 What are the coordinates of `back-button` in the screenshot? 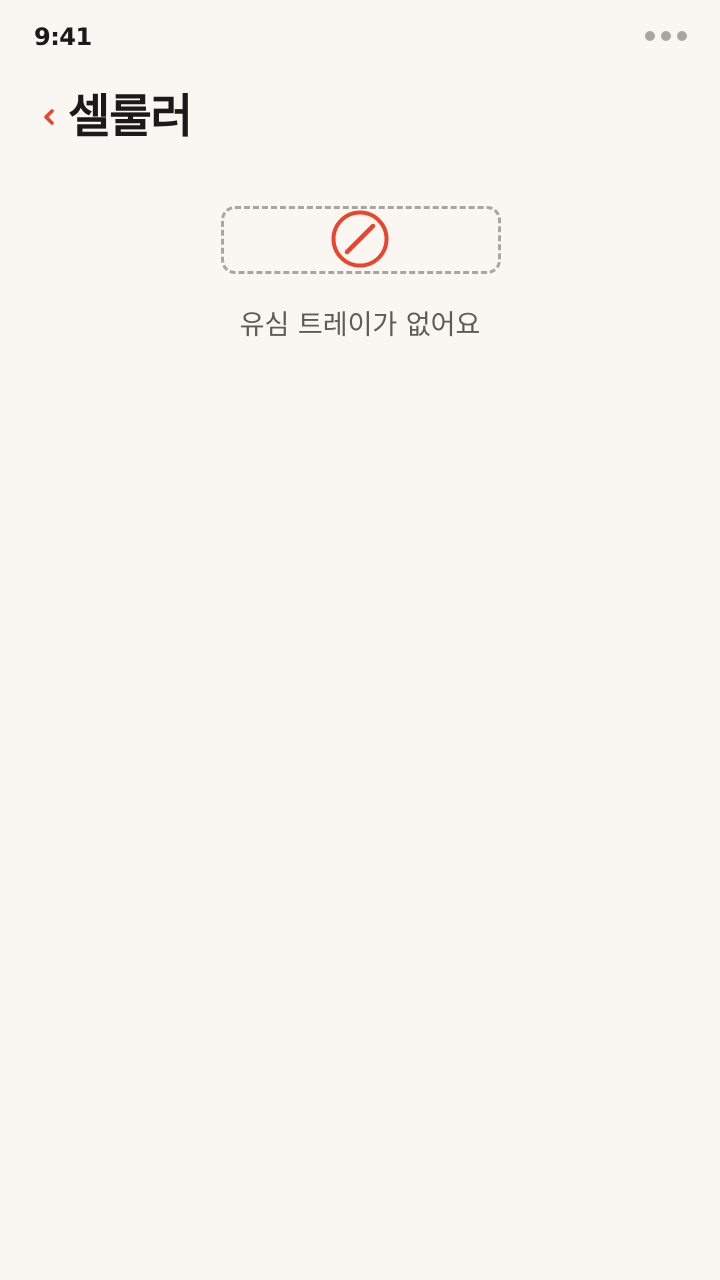 It's located at (50, 117).